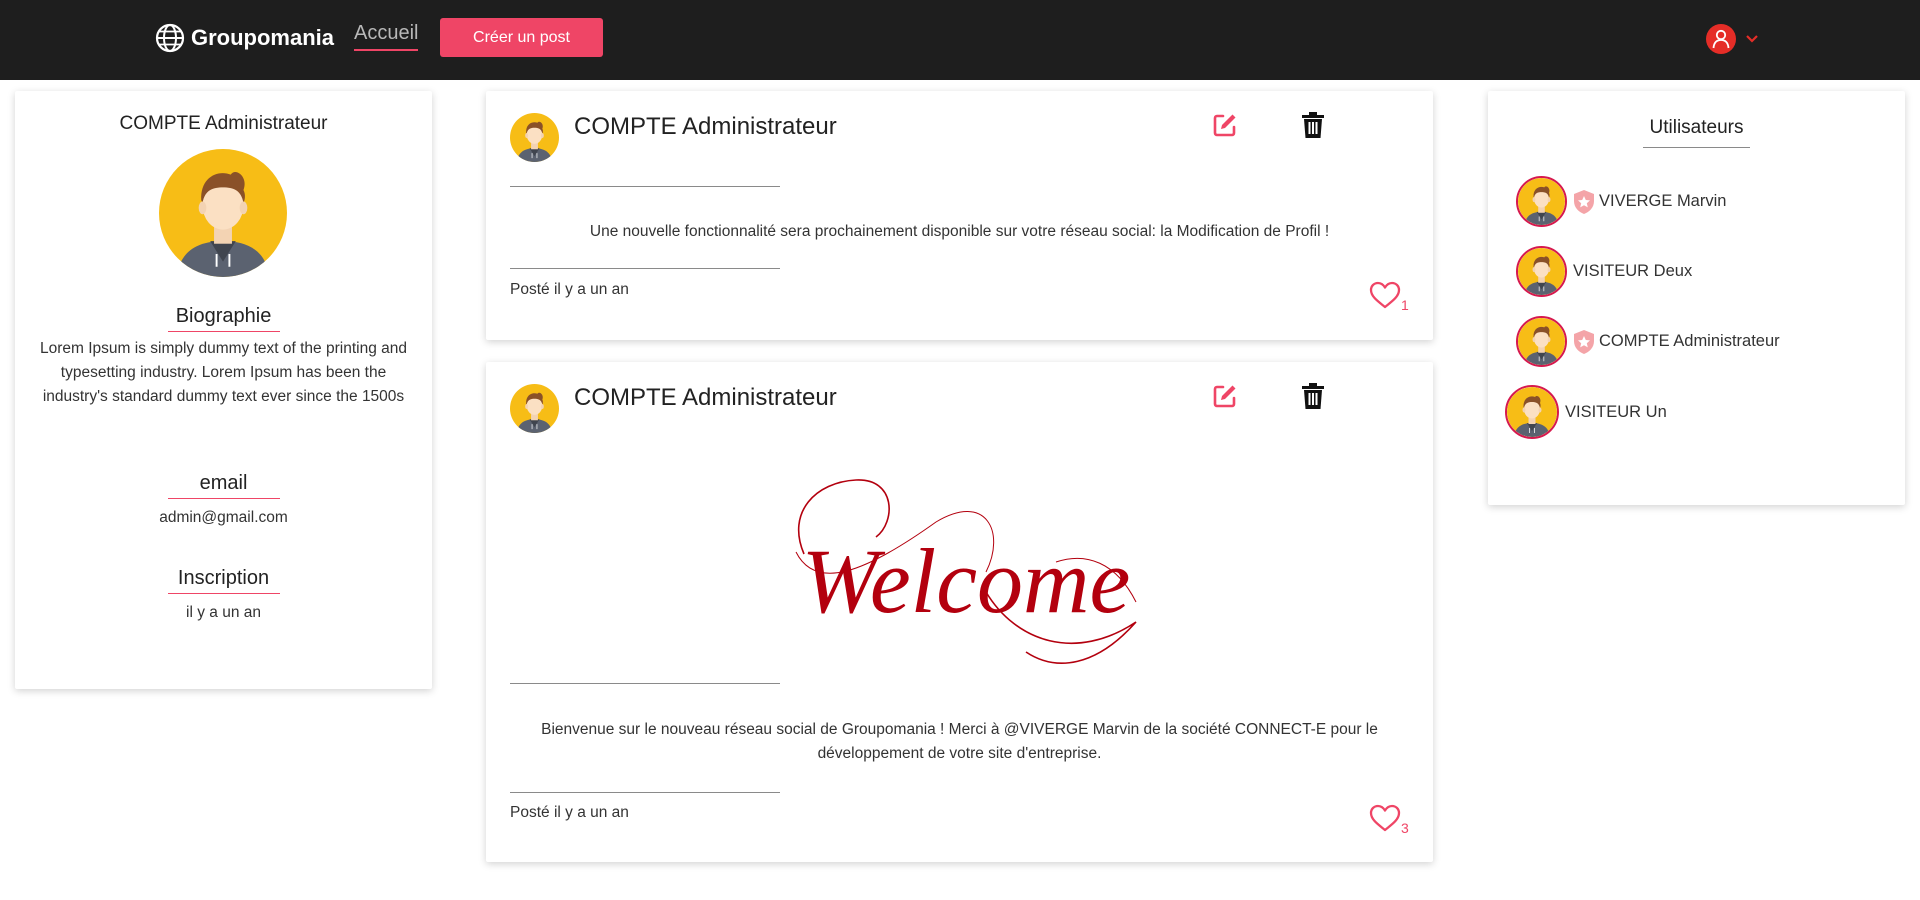 The image size is (1920, 900). I want to click on brand-name: Groupomania, so click(263, 37).